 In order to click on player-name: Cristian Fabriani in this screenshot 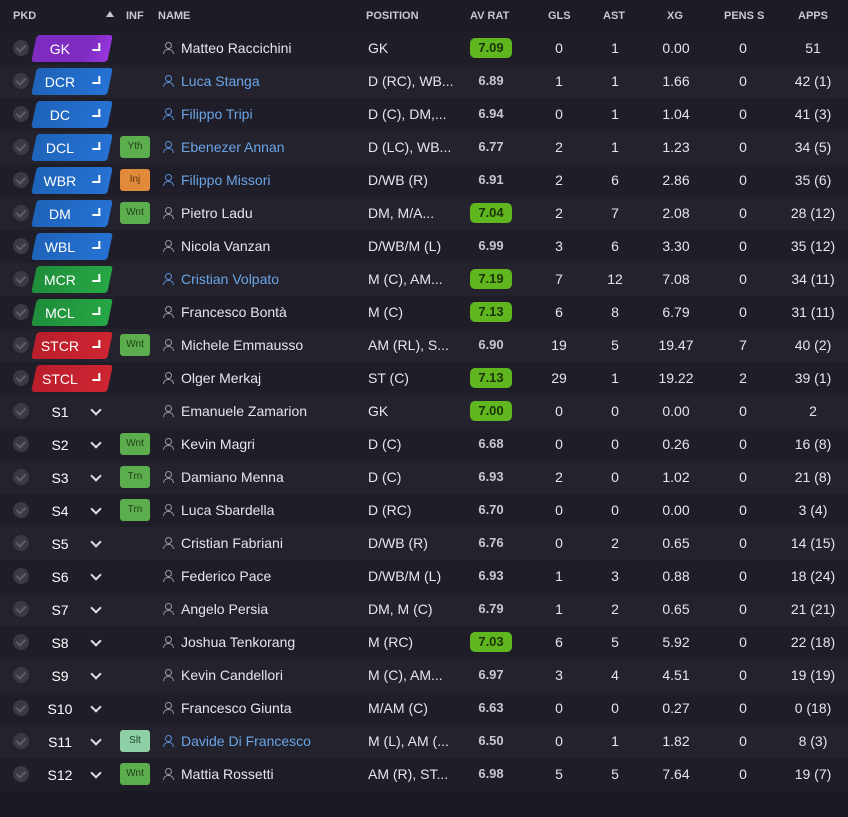, I will do `click(232, 543)`.